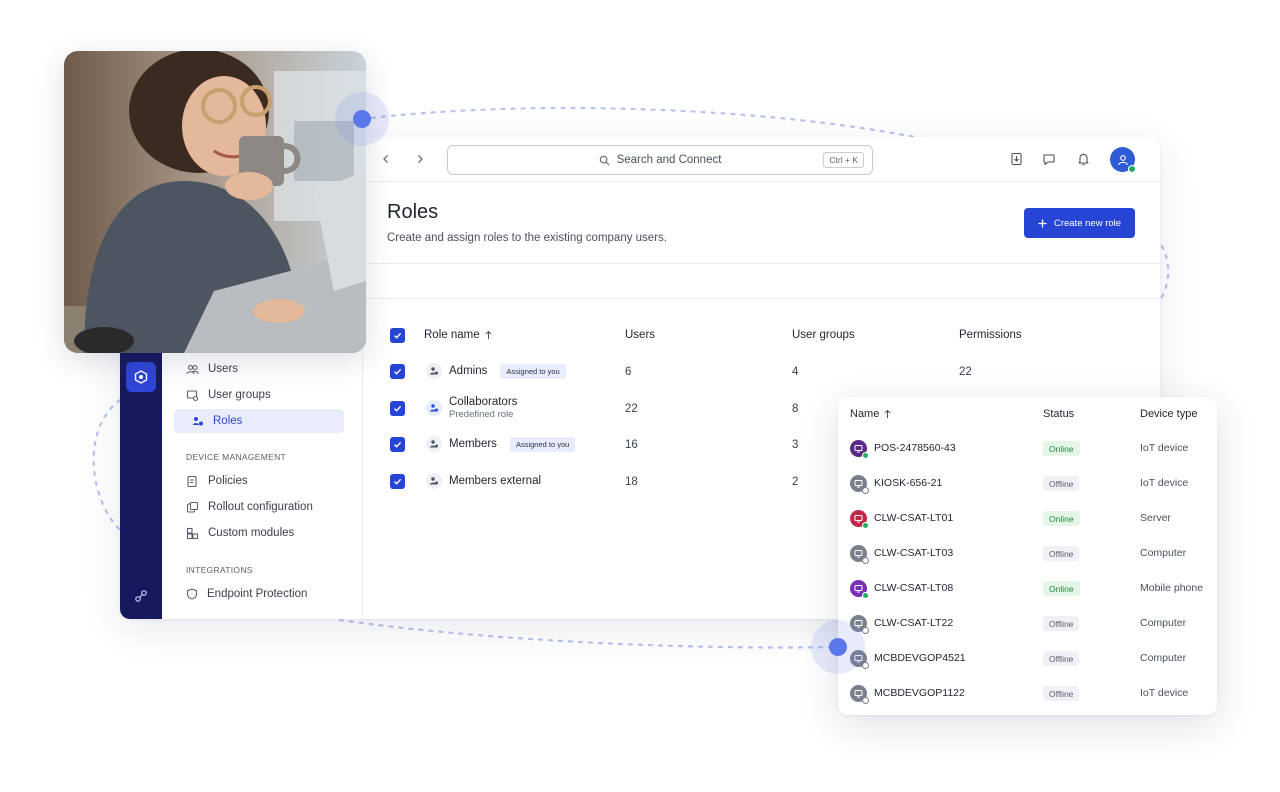  I want to click on role-name: Admins, so click(468, 371).